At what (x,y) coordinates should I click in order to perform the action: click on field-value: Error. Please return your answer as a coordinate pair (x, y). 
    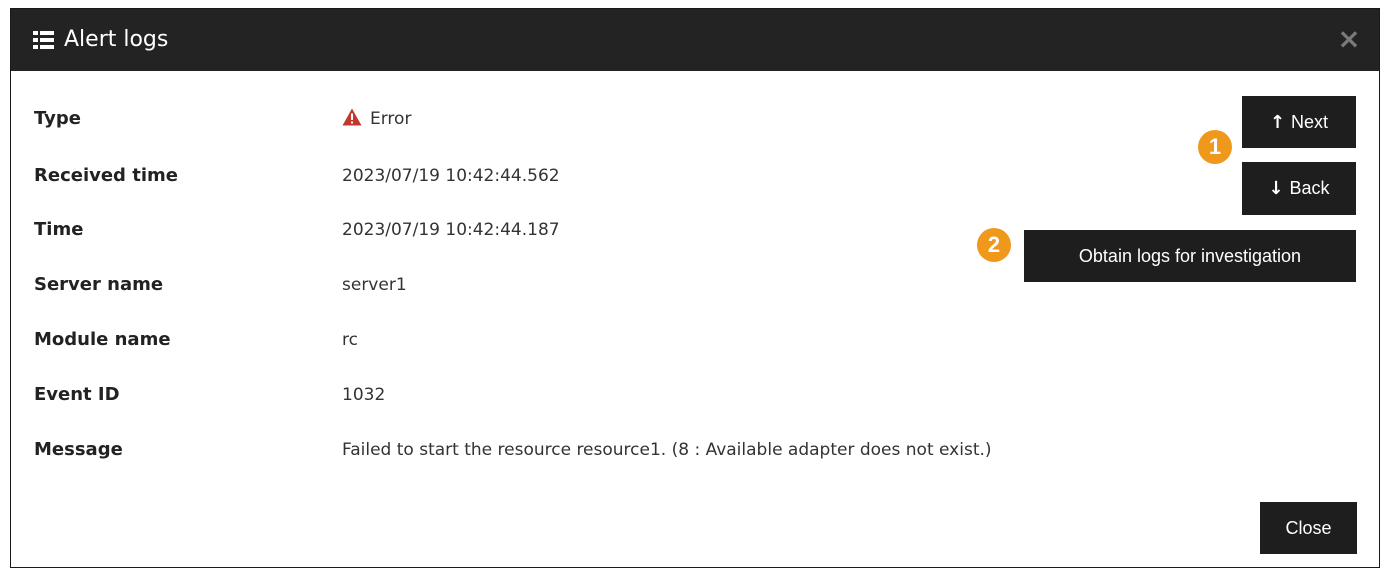
    Looking at the image, I should click on (376, 119).